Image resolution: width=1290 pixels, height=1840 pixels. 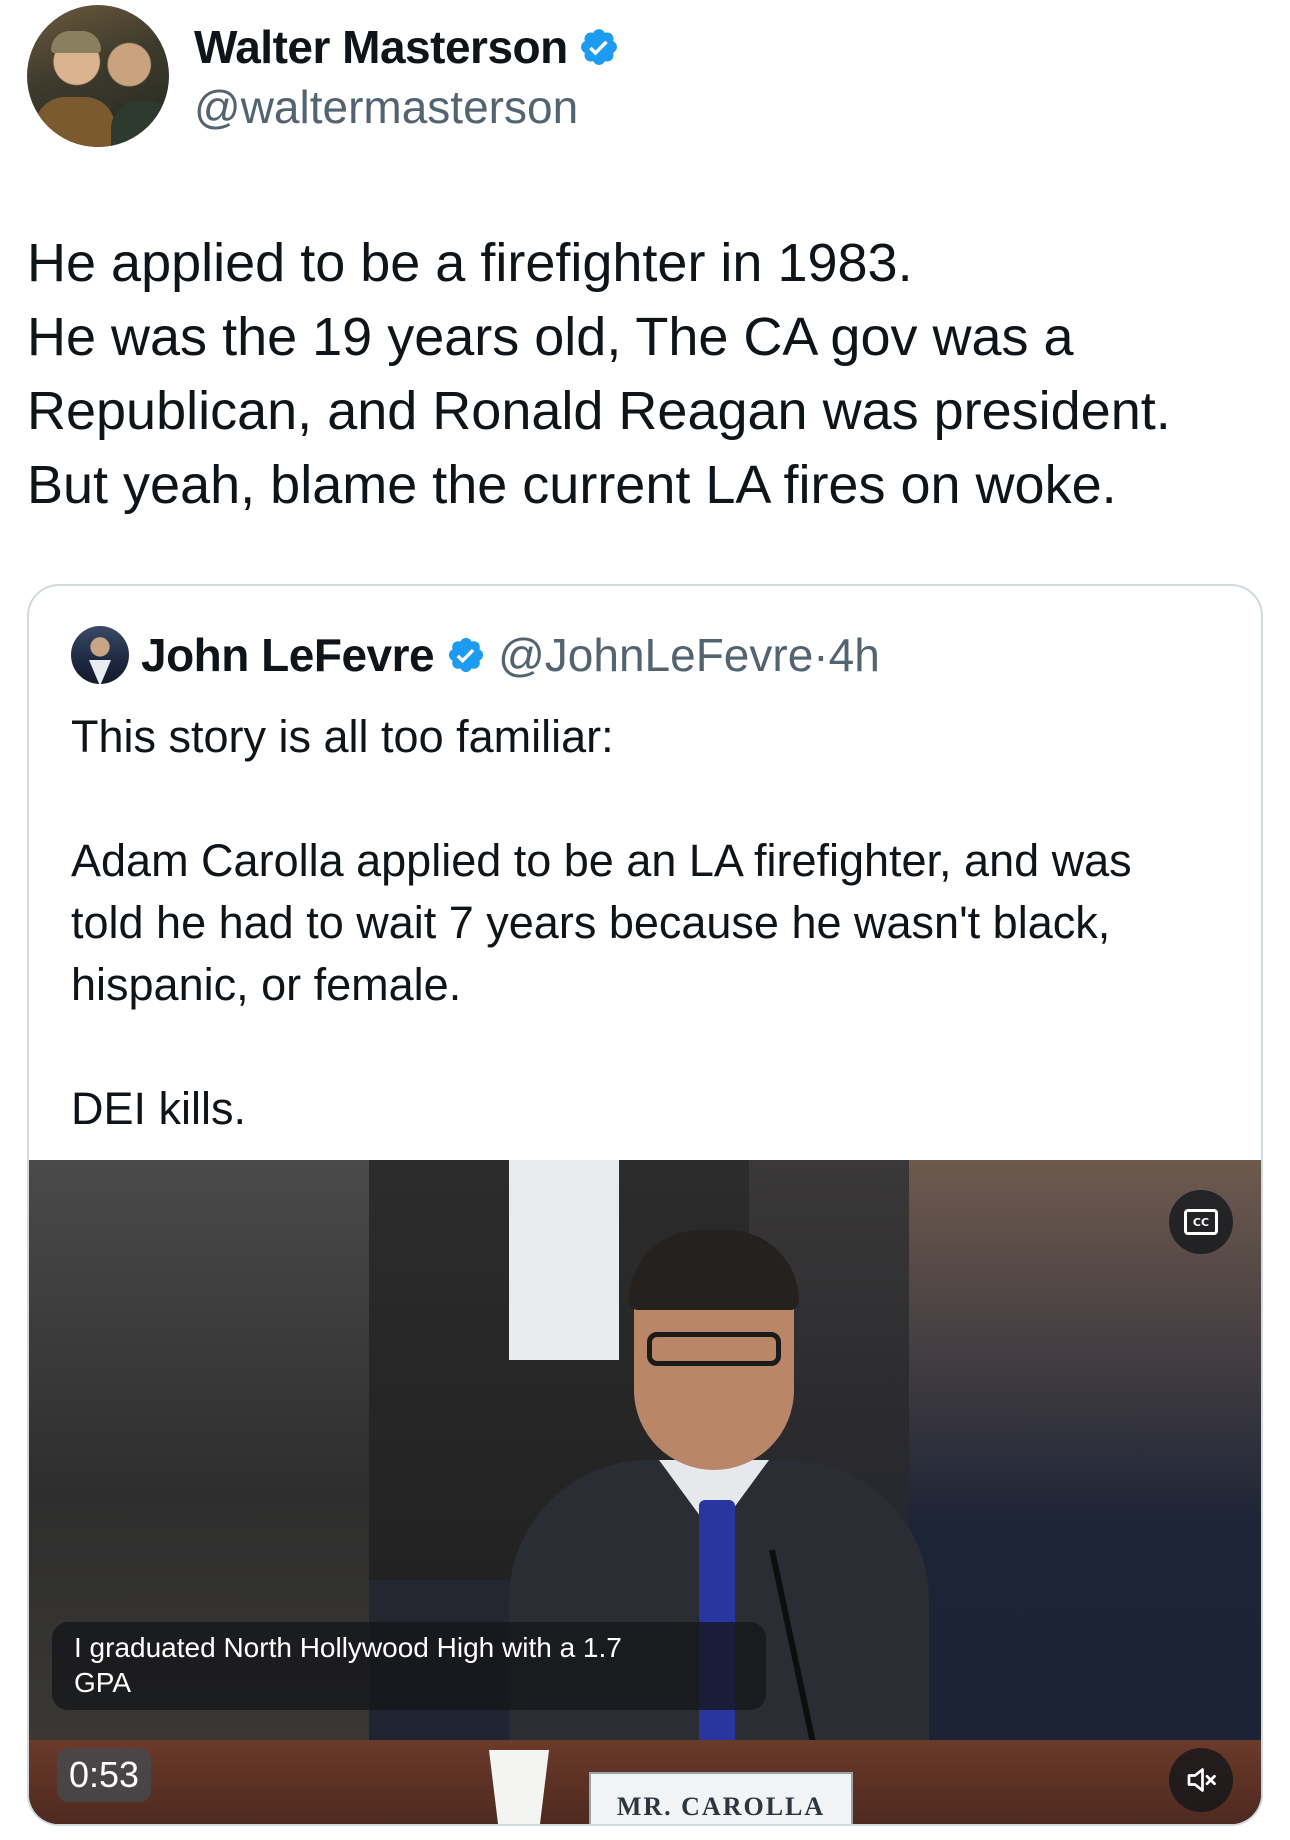 I want to click on caption-line: GPA, so click(x=103, y=1682).